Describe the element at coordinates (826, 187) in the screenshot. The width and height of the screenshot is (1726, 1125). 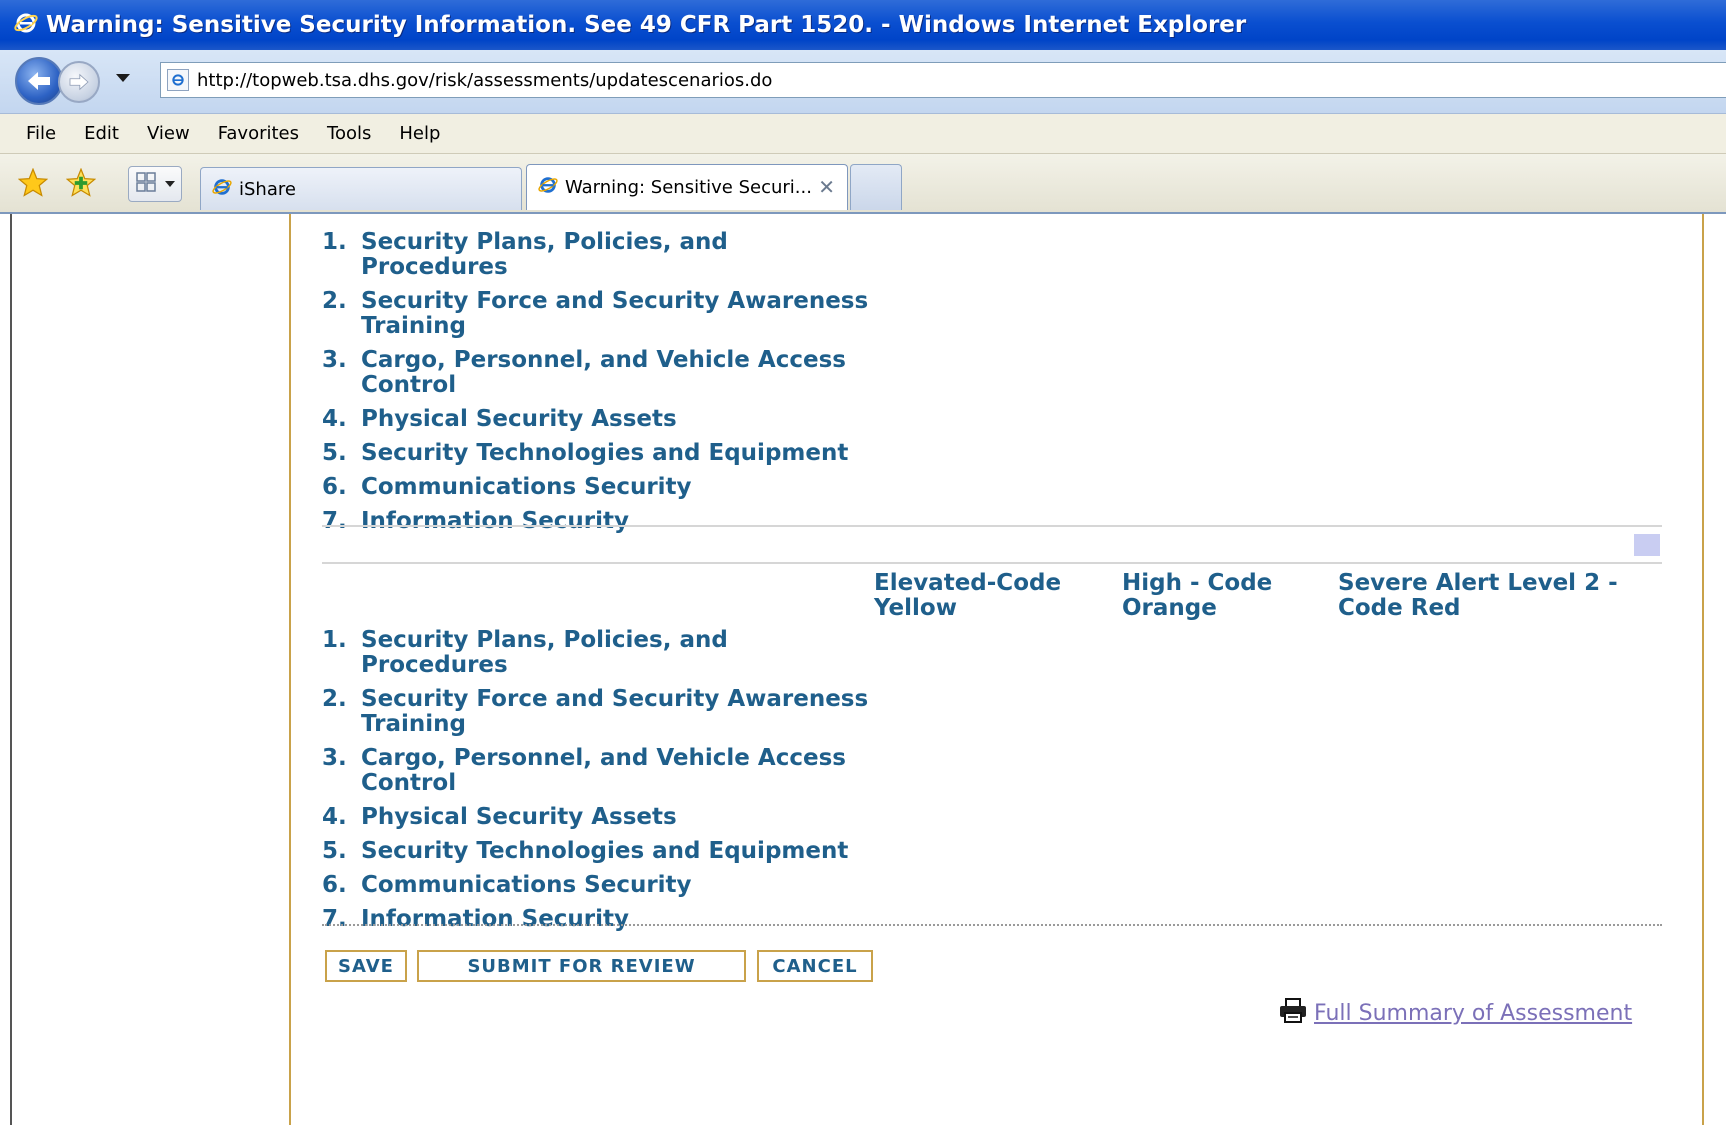
I see `close-tab-icon: ✕` at that location.